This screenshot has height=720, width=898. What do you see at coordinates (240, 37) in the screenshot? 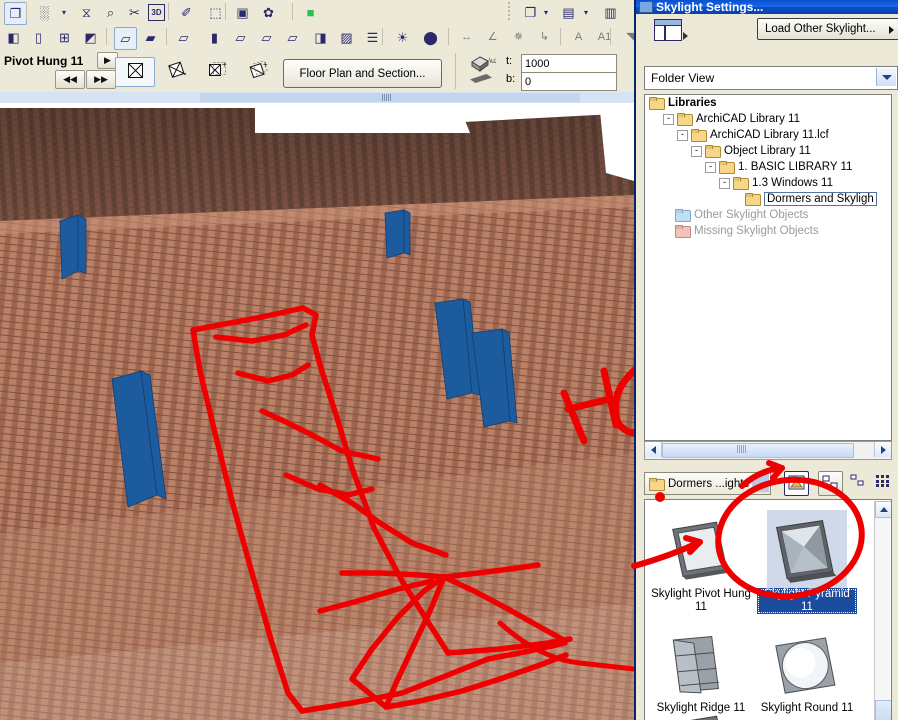
I see `slab-tool-icon: ▱` at bounding box center [240, 37].